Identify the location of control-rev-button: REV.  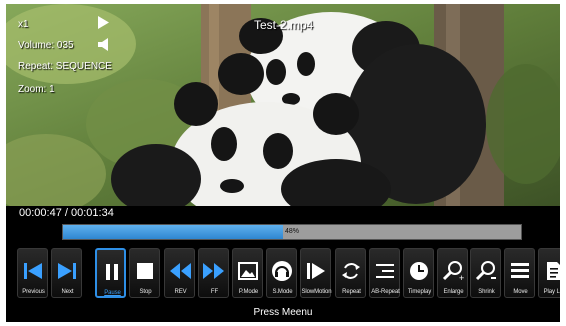
(179, 273).